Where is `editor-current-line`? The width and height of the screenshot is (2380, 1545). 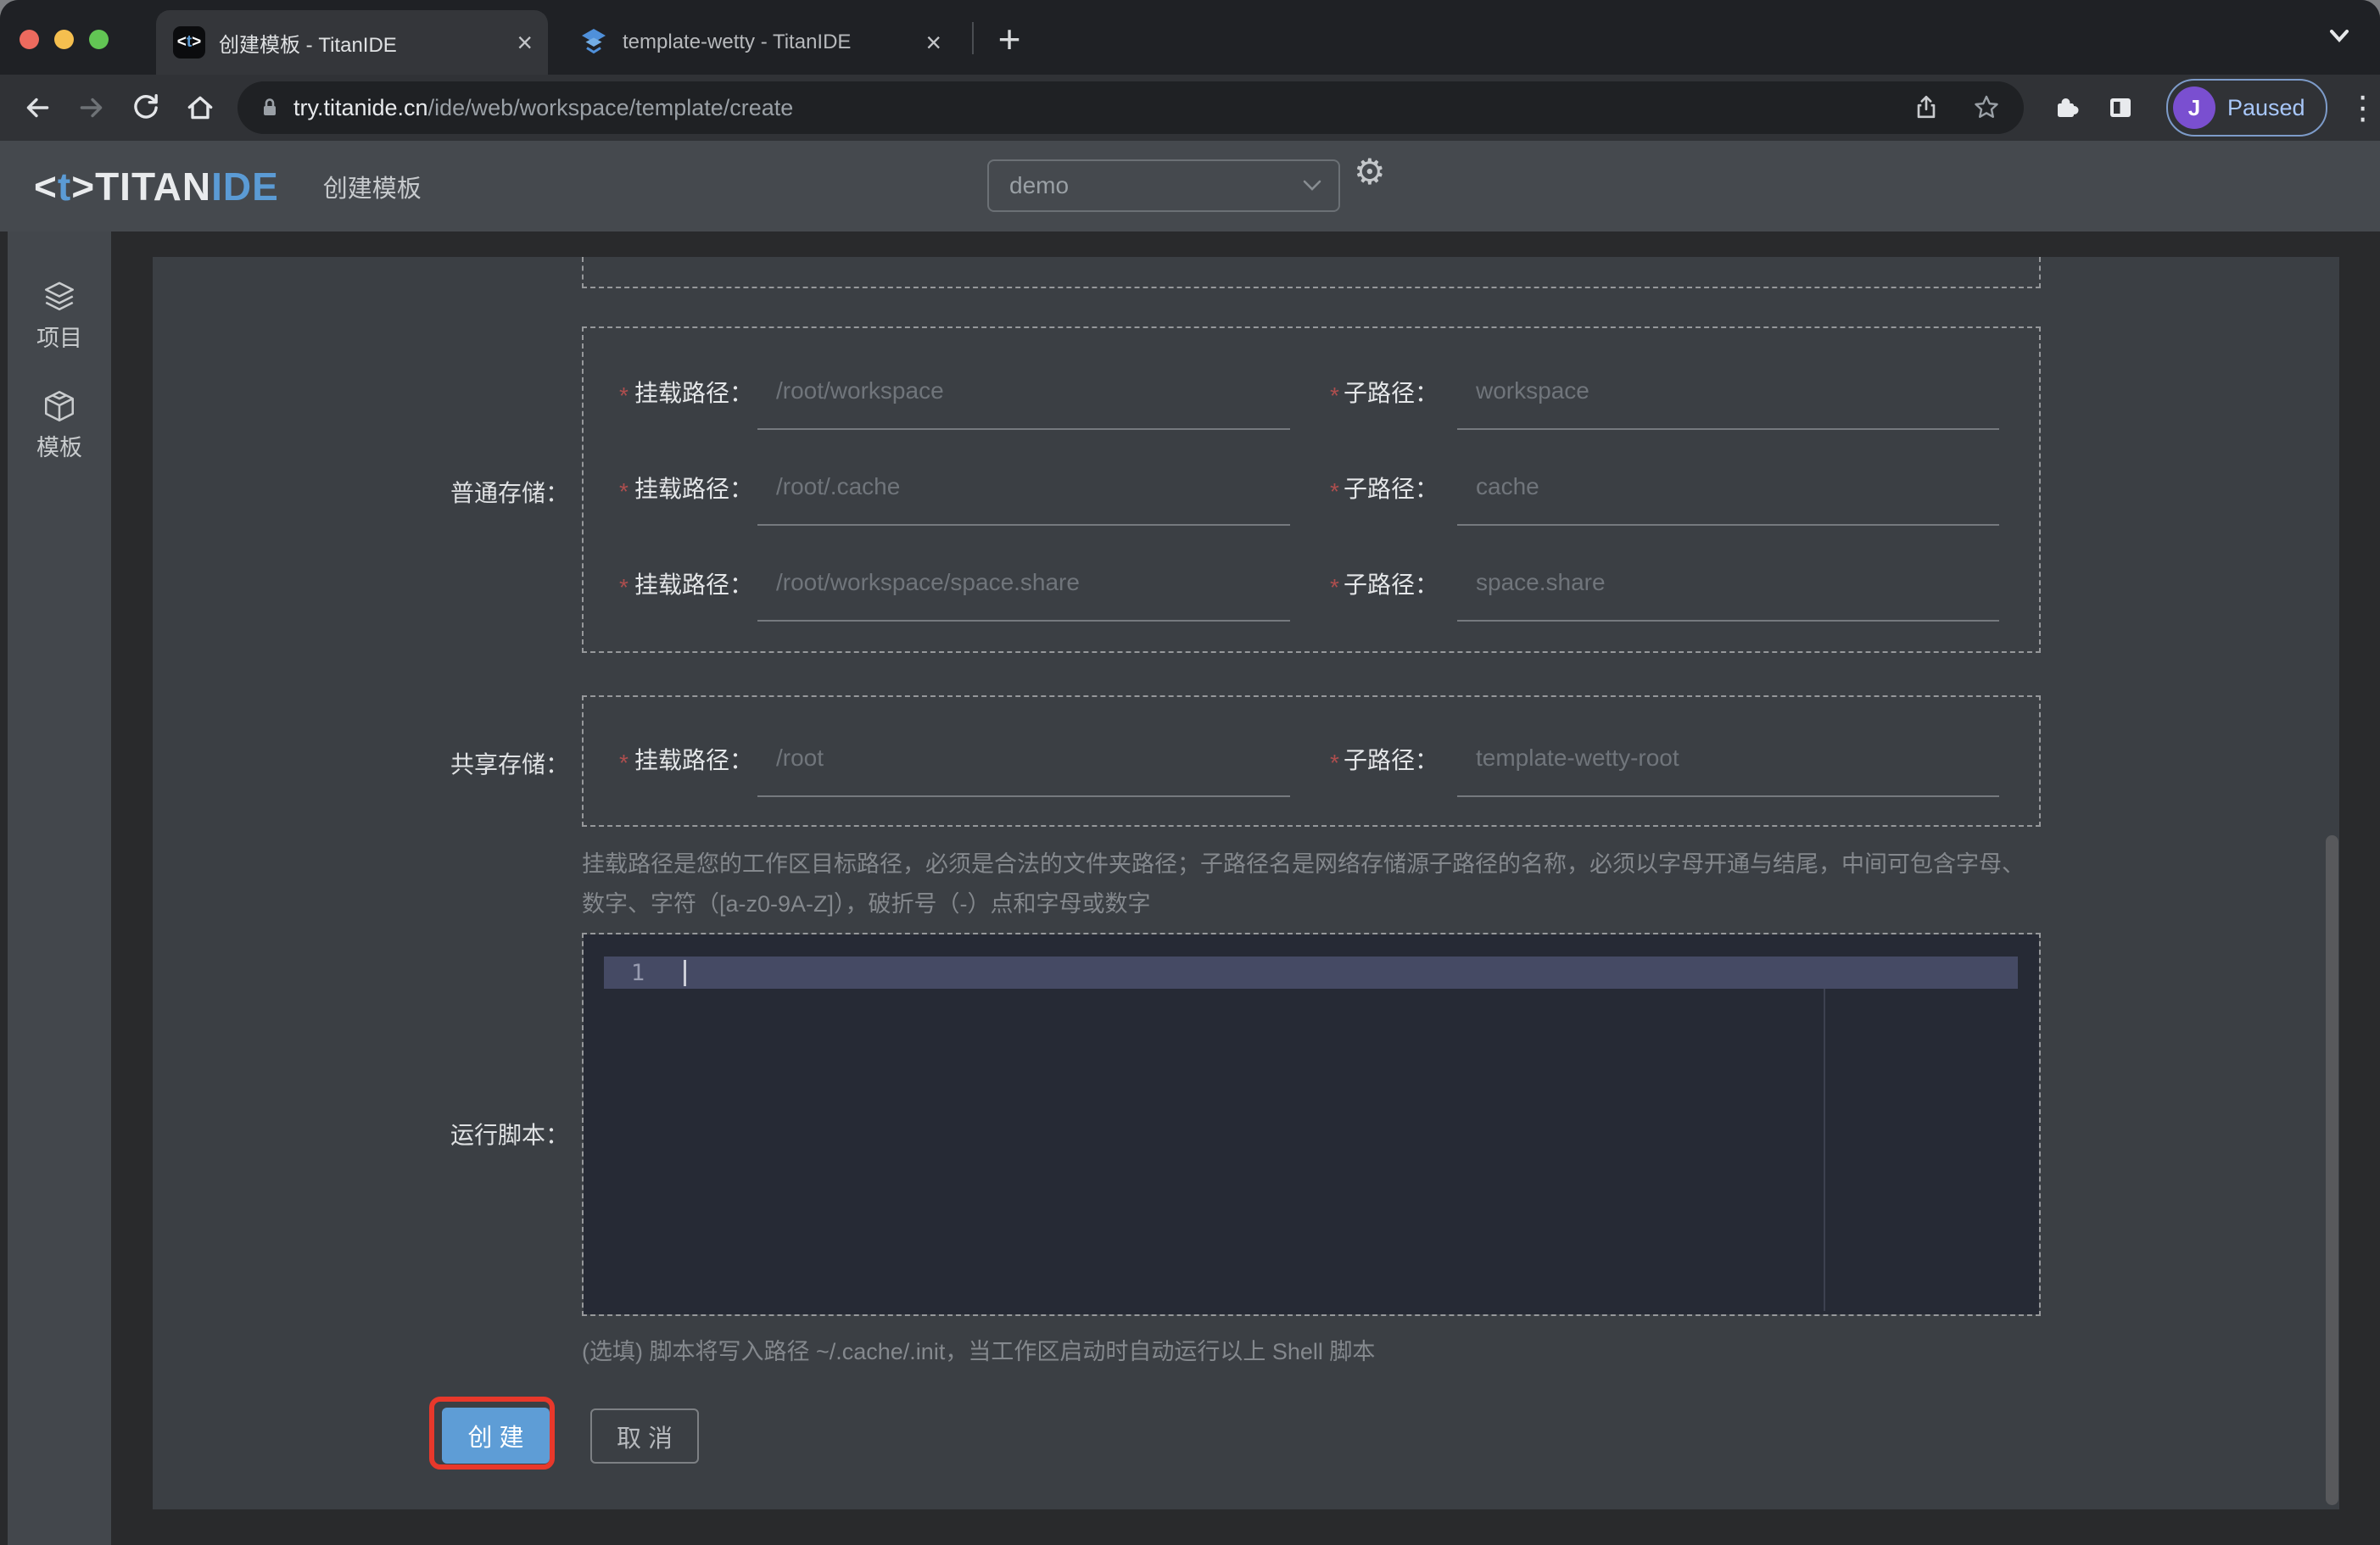 editor-current-line is located at coordinates (1311, 973).